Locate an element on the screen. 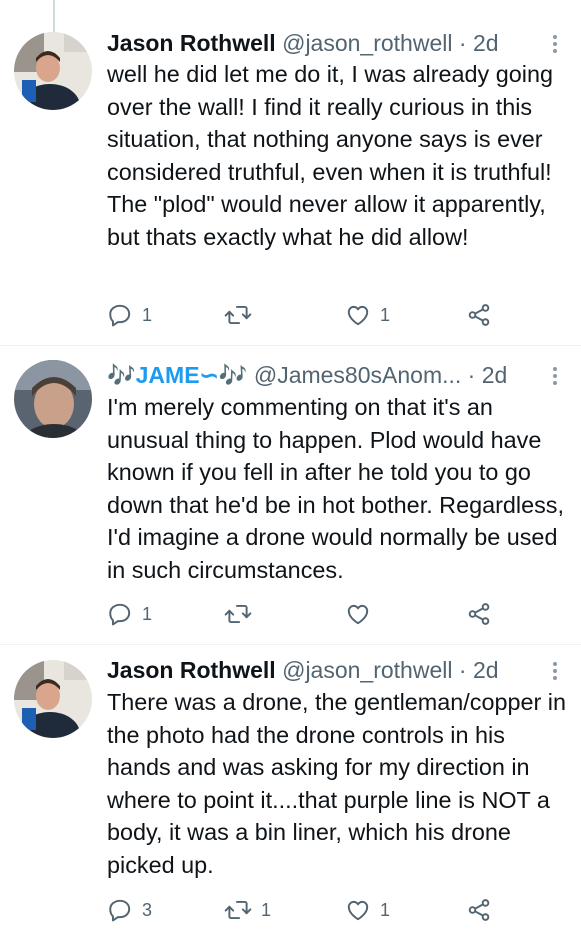 Image resolution: width=581 pixels, height=933 pixels. tweet-header: 🎶JAME∽🎶 @James80sAnom... · 2d is located at coordinates (324, 375).